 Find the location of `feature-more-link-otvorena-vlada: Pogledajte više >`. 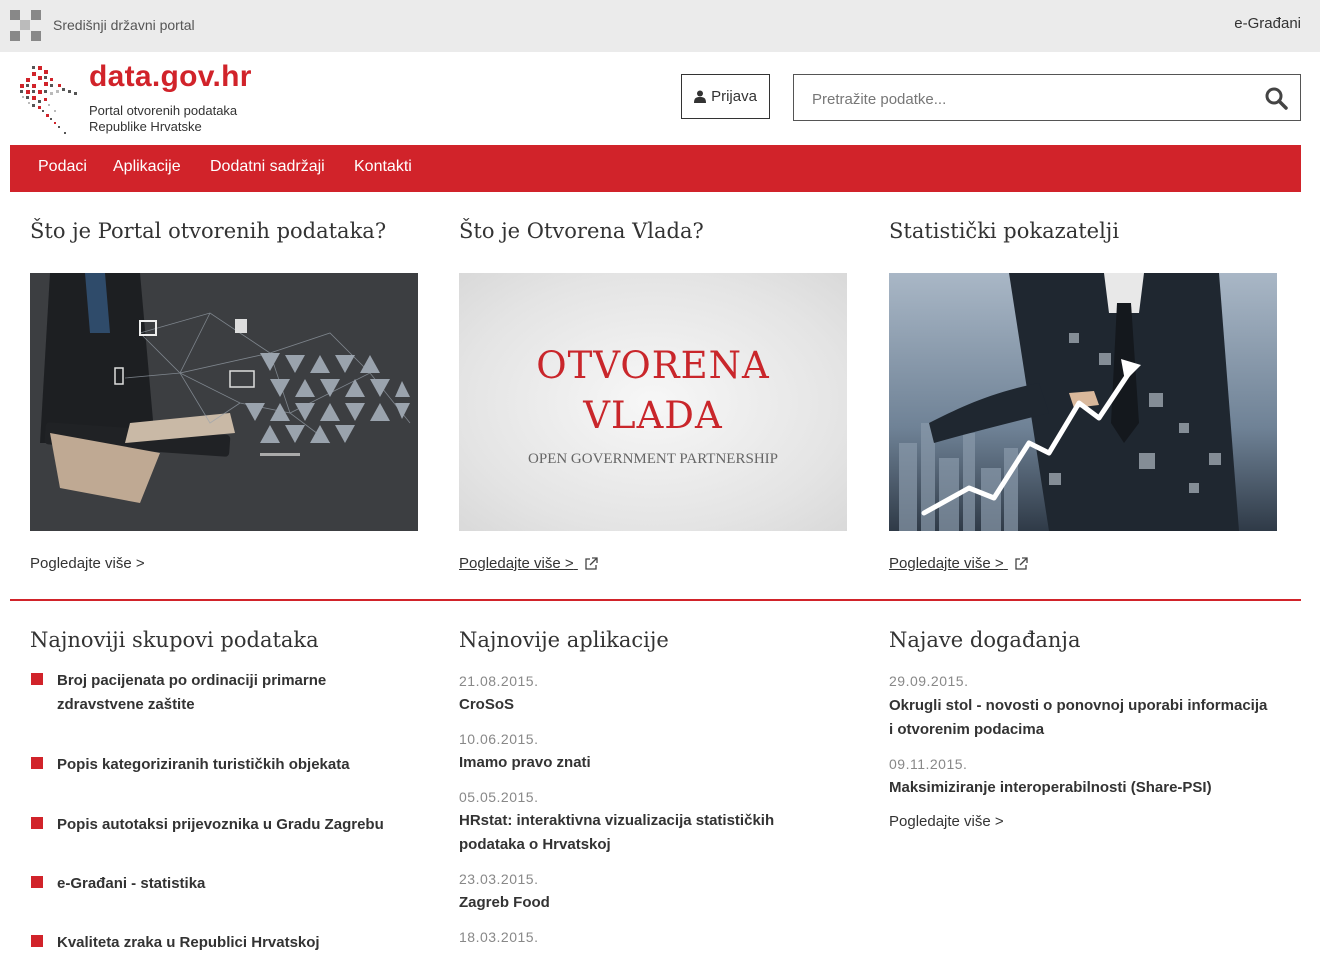

feature-more-link-otvorena-vlada: Pogledajte više > is located at coordinates (528, 563).